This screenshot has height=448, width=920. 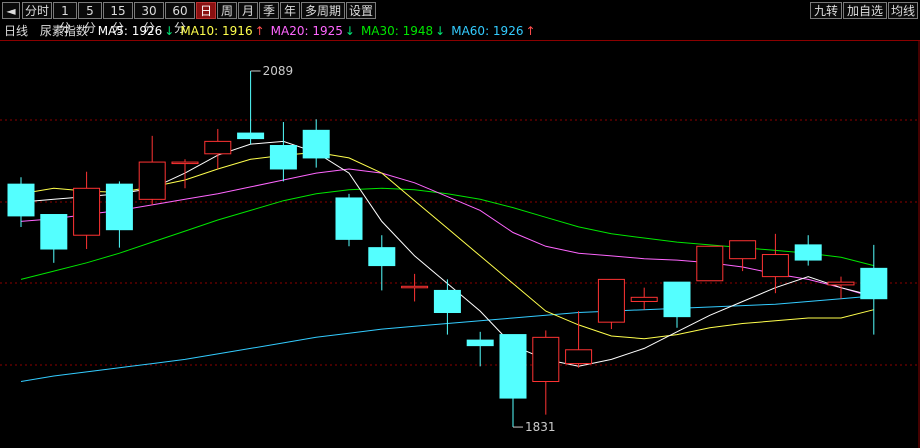 What do you see at coordinates (130, 31) in the screenshot?
I see `legend-value: MA5: 1926` at bounding box center [130, 31].